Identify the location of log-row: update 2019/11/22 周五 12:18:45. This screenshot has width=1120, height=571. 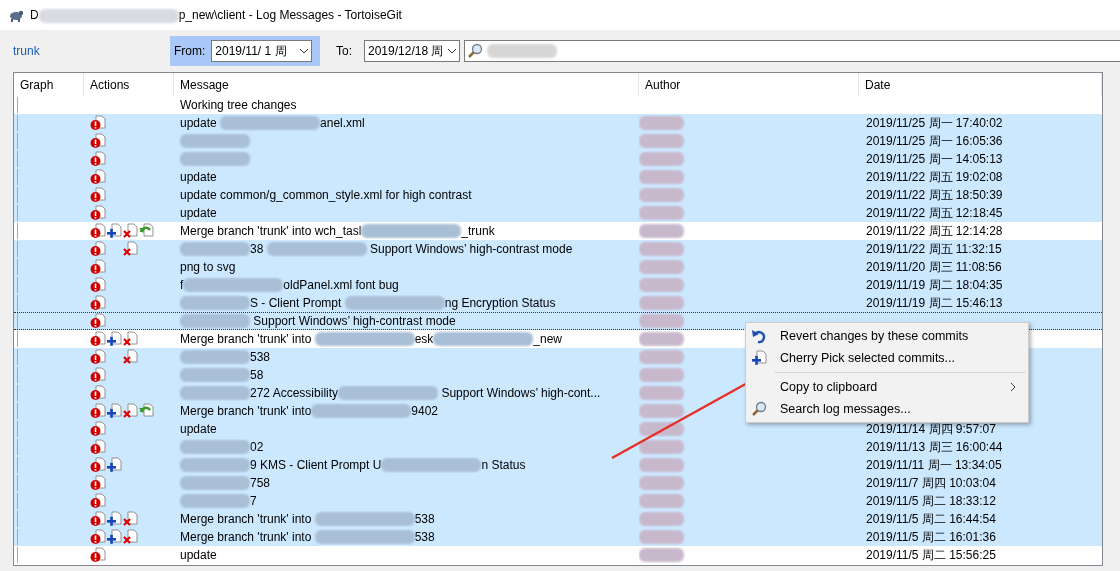
(558, 213).